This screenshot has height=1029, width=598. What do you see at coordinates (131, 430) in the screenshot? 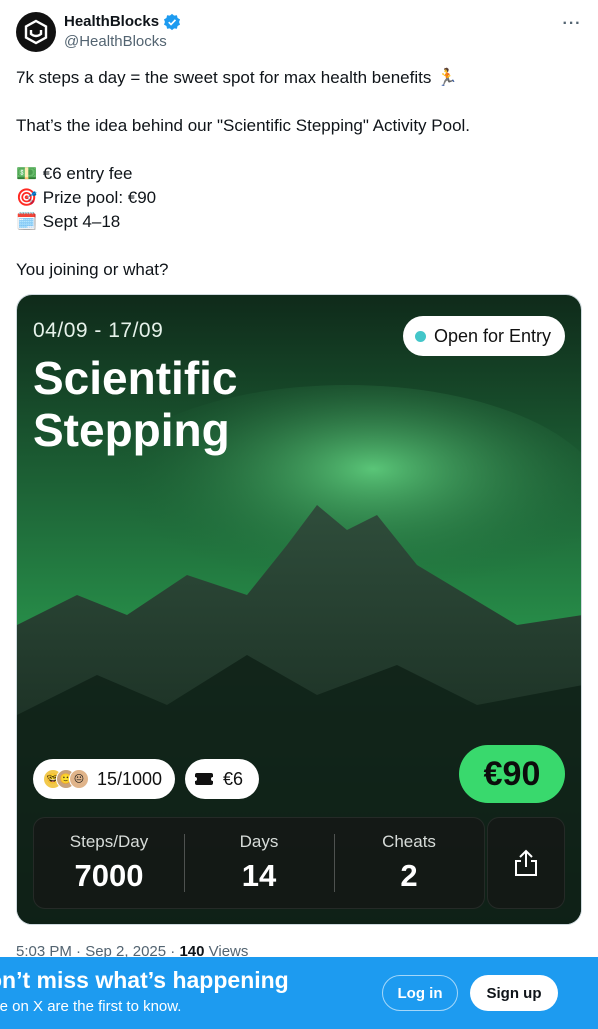
I see `card-title-line-2: Stepping` at bounding box center [131, 430].